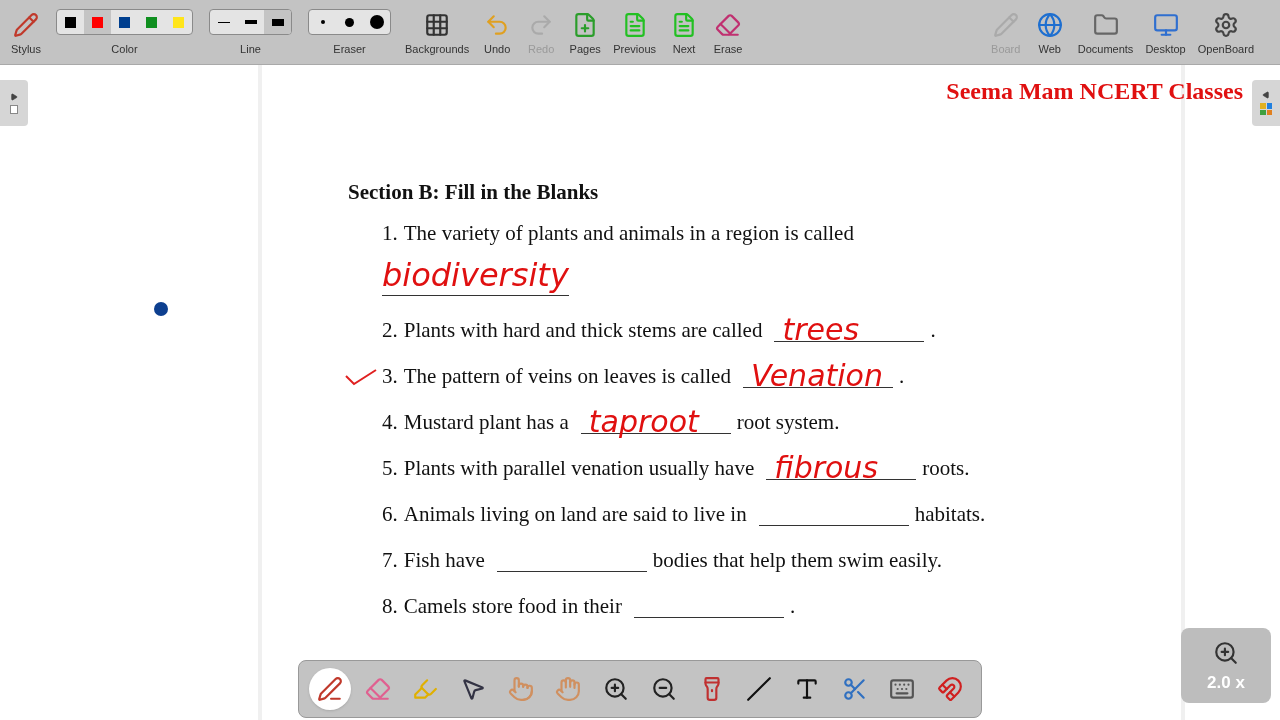 Image resolution: width=1280 pixels, height=720 pixels. What do you see at coordinates (474, 192) in the screenshot?
I see `section-heading: Section B: Fill in the Blanks` at bounding box center [474, 192].